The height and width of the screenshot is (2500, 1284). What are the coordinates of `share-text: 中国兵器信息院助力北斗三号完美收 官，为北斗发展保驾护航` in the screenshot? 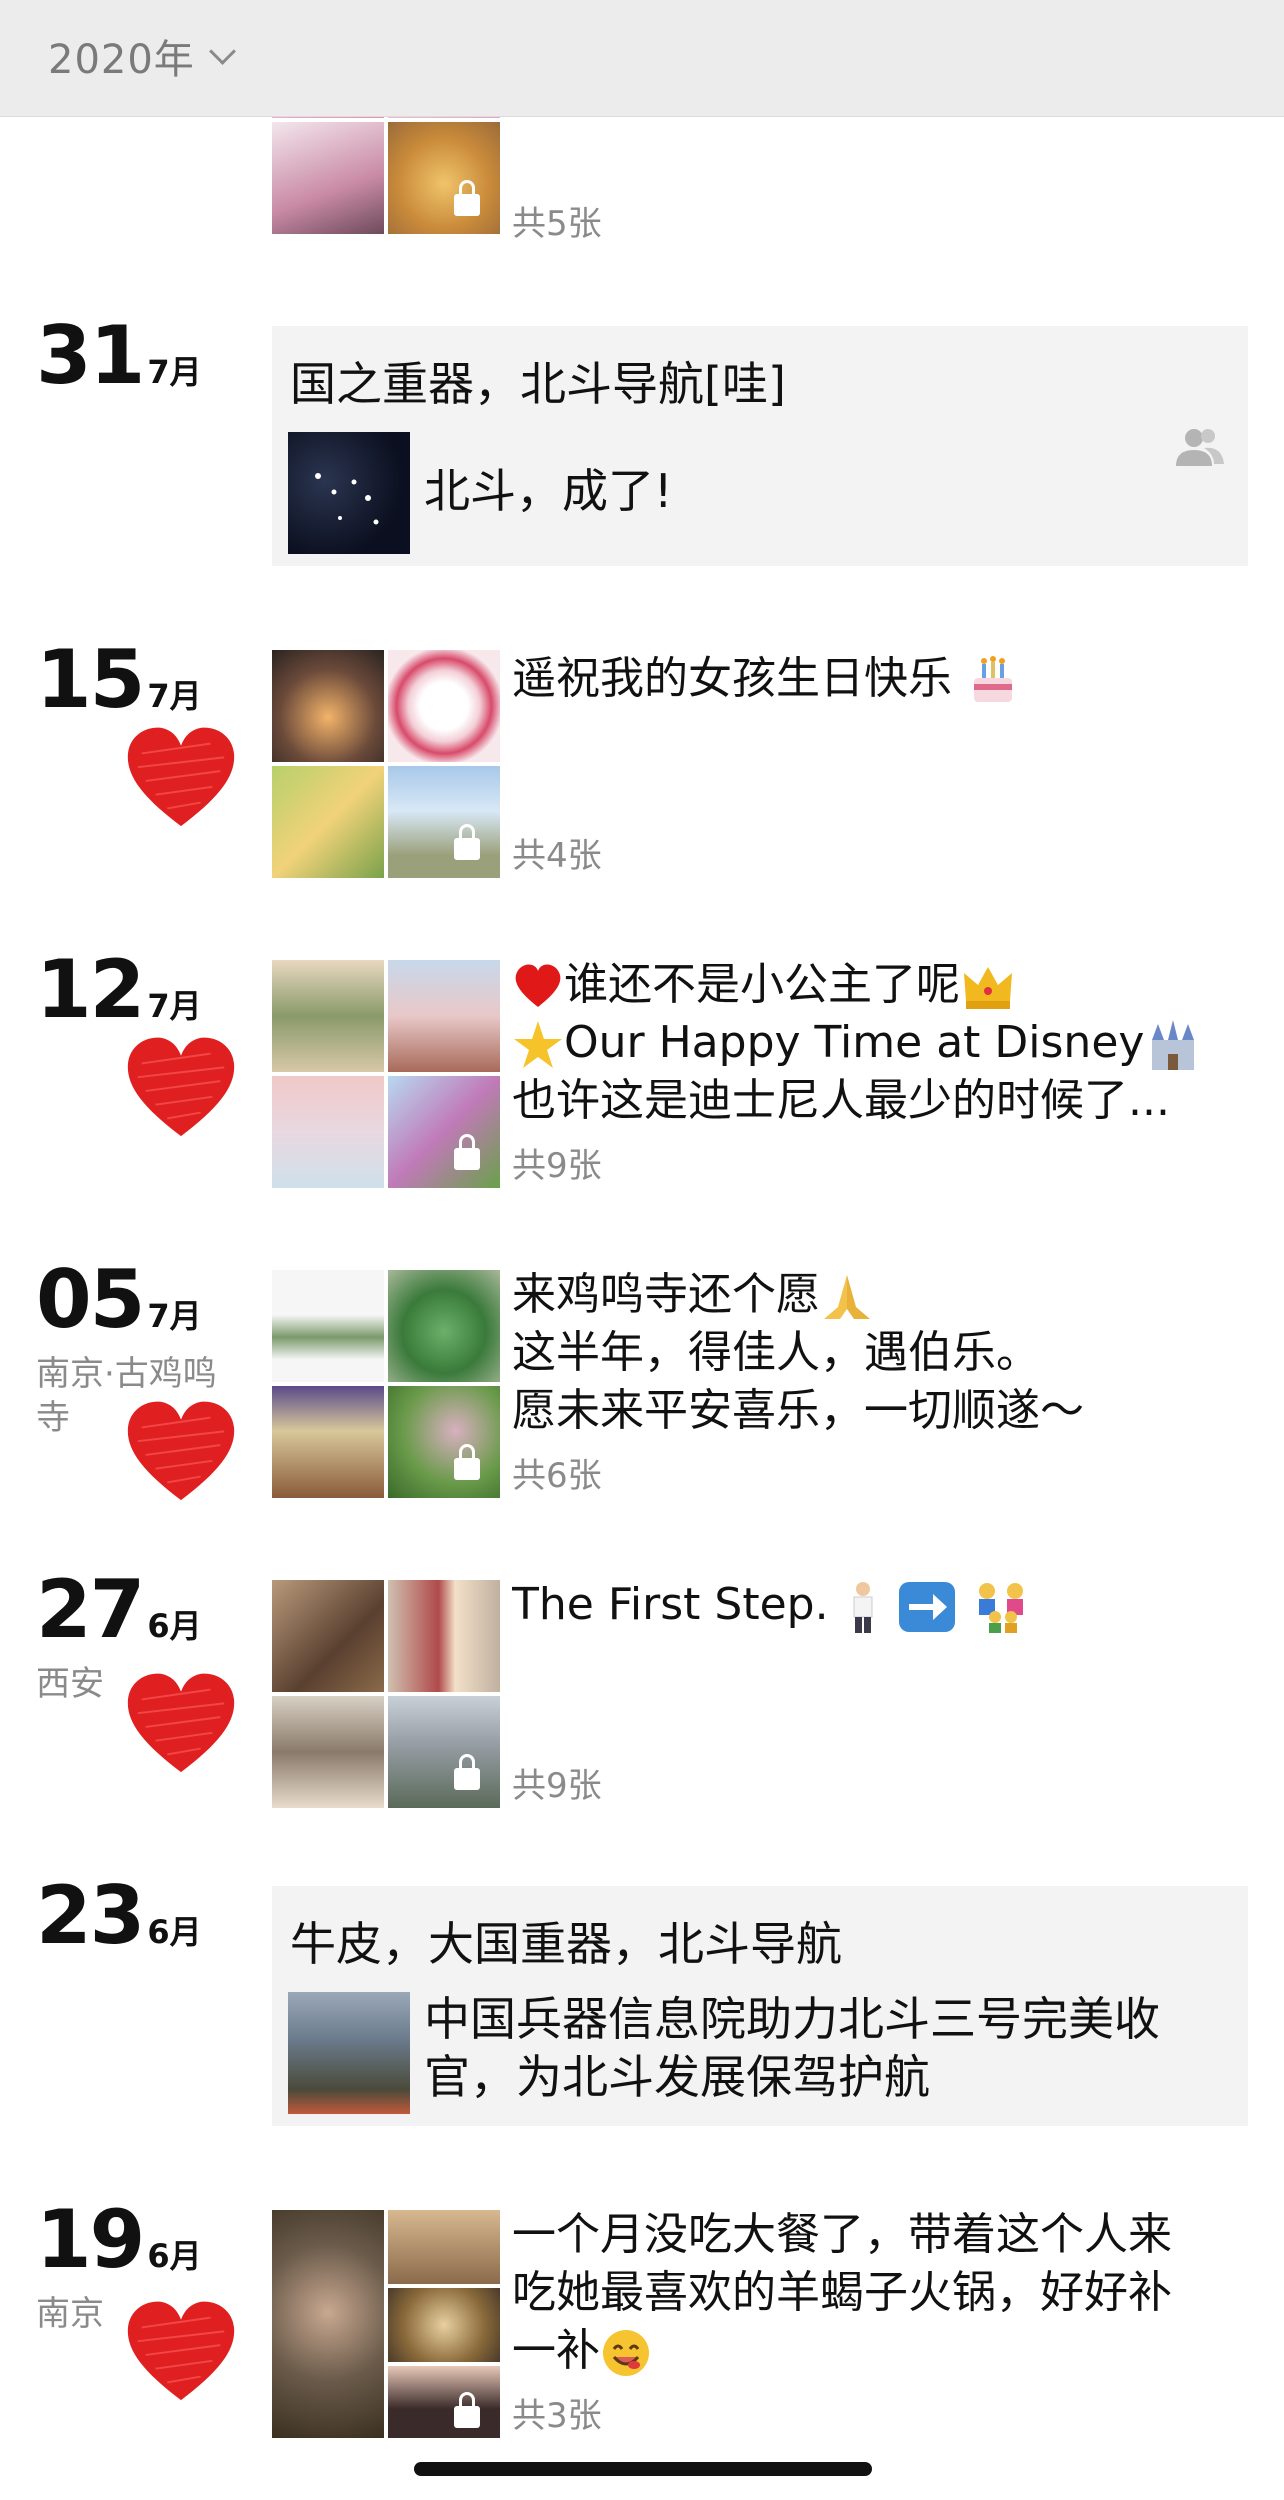 It's located at (792, 2048).